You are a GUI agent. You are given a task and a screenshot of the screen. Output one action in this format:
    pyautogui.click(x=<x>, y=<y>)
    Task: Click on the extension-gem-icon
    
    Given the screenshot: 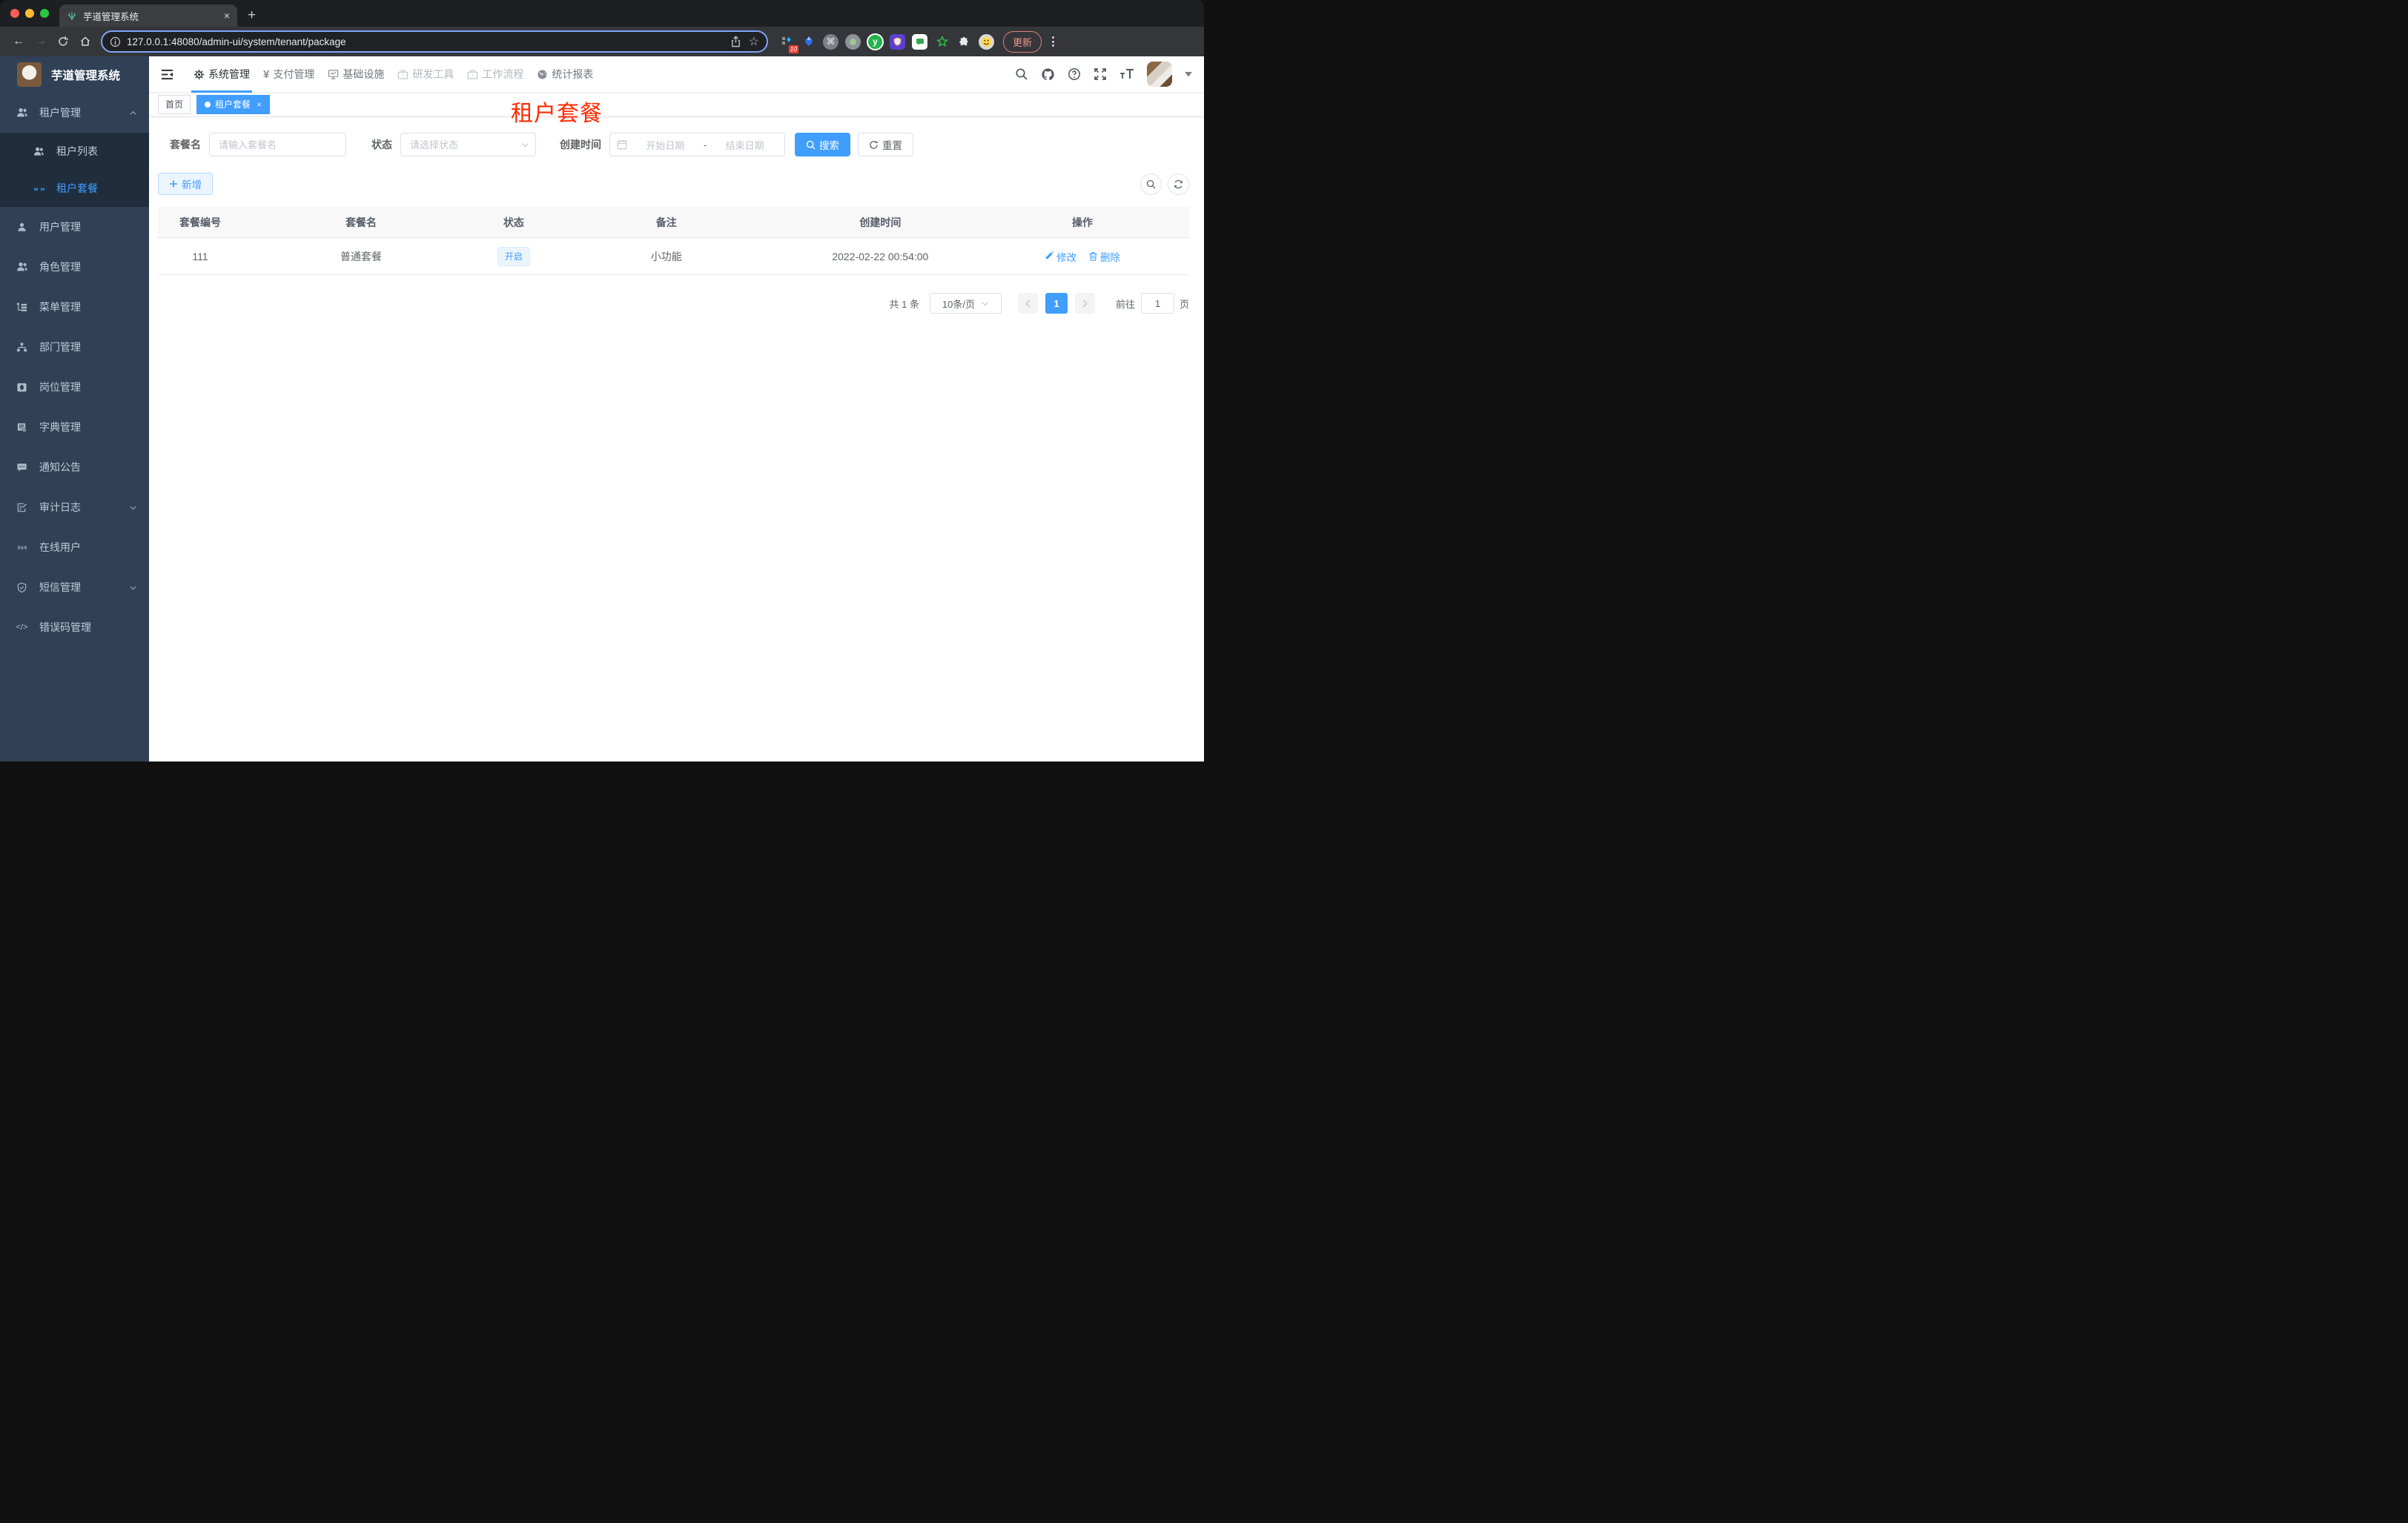 What is the action you would take?
    pyautogui.click(x=808, y=42)
    